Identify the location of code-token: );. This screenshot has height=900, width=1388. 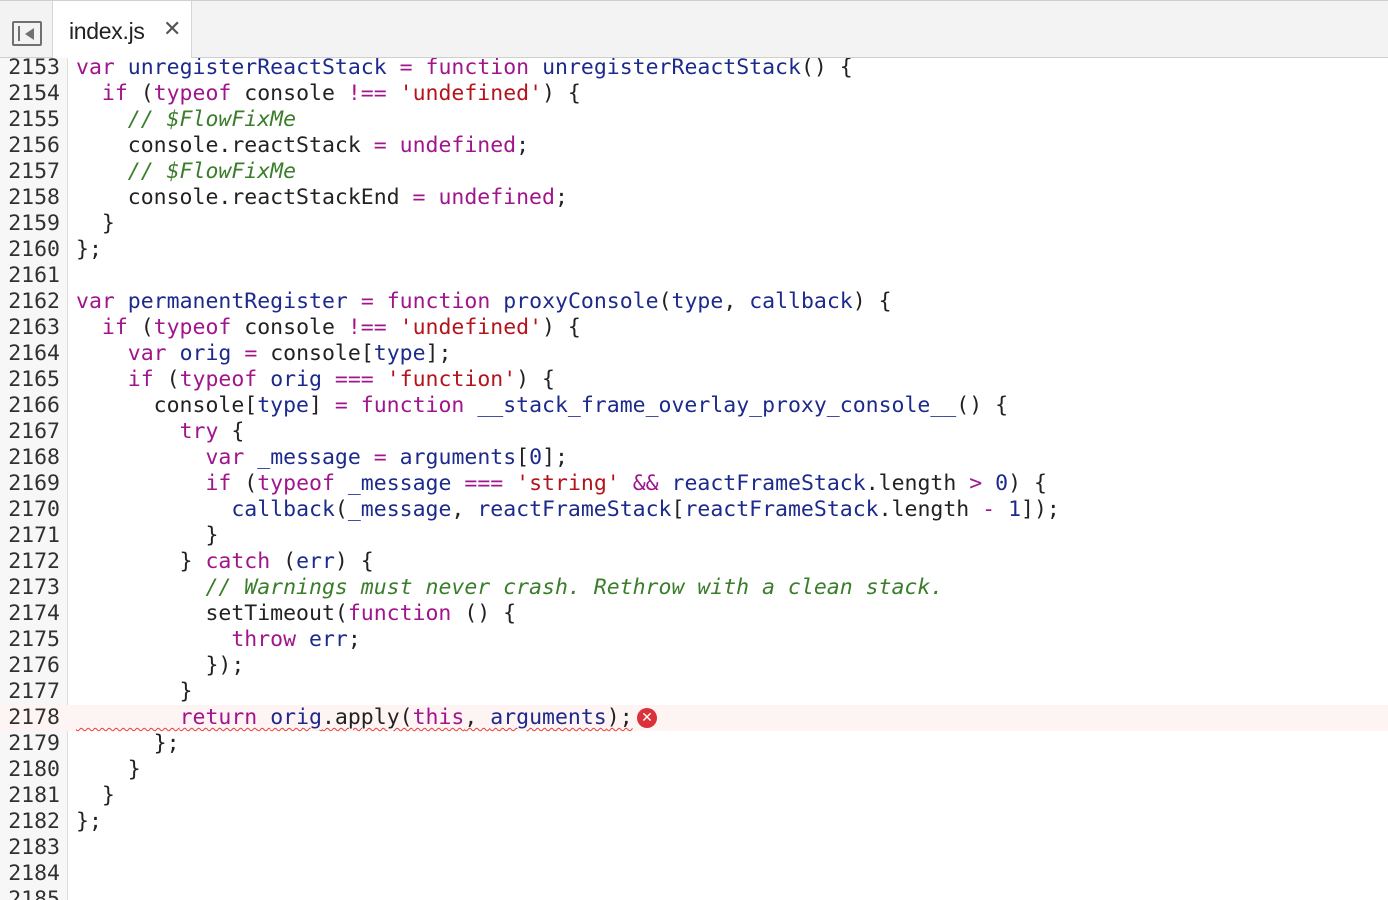
(619, 717).